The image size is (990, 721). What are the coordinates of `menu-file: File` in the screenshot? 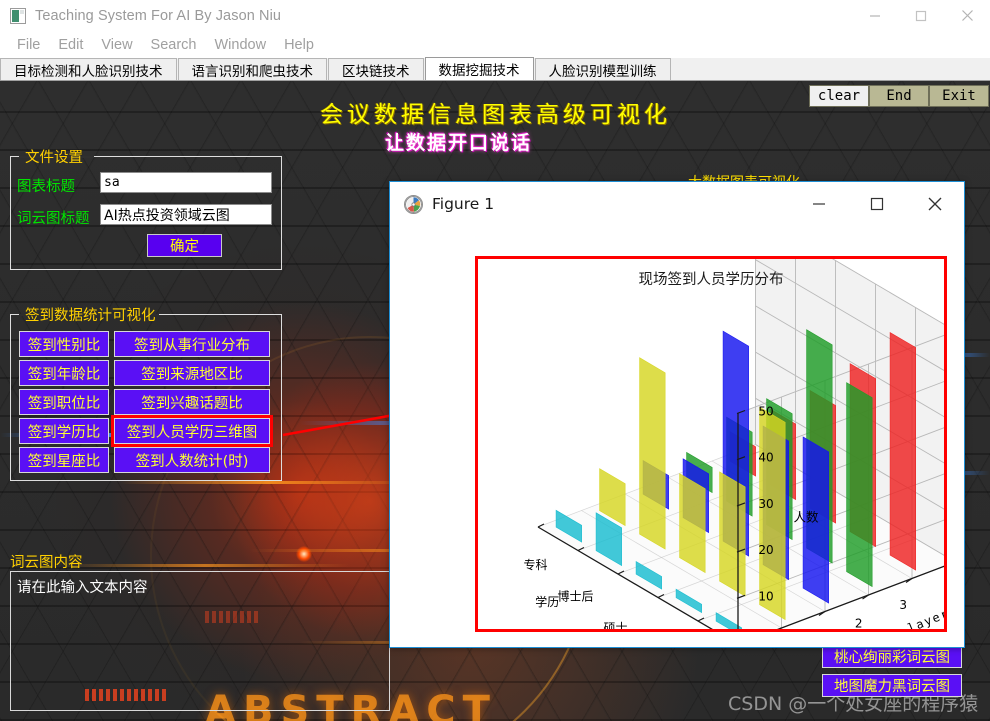 It's located at (28, 45).